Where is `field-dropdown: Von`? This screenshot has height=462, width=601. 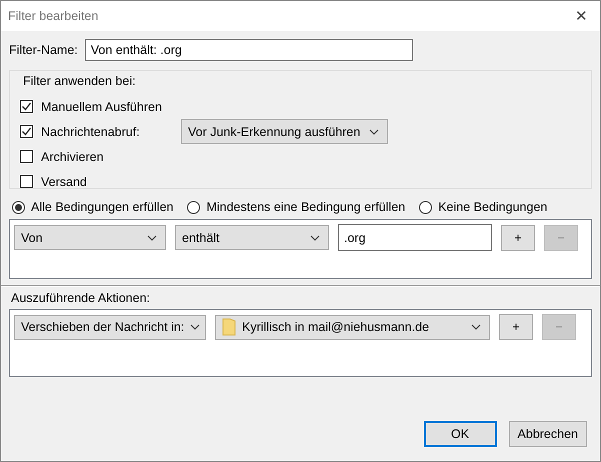 field-dropdown: Von is located at coordinates (90, 237).